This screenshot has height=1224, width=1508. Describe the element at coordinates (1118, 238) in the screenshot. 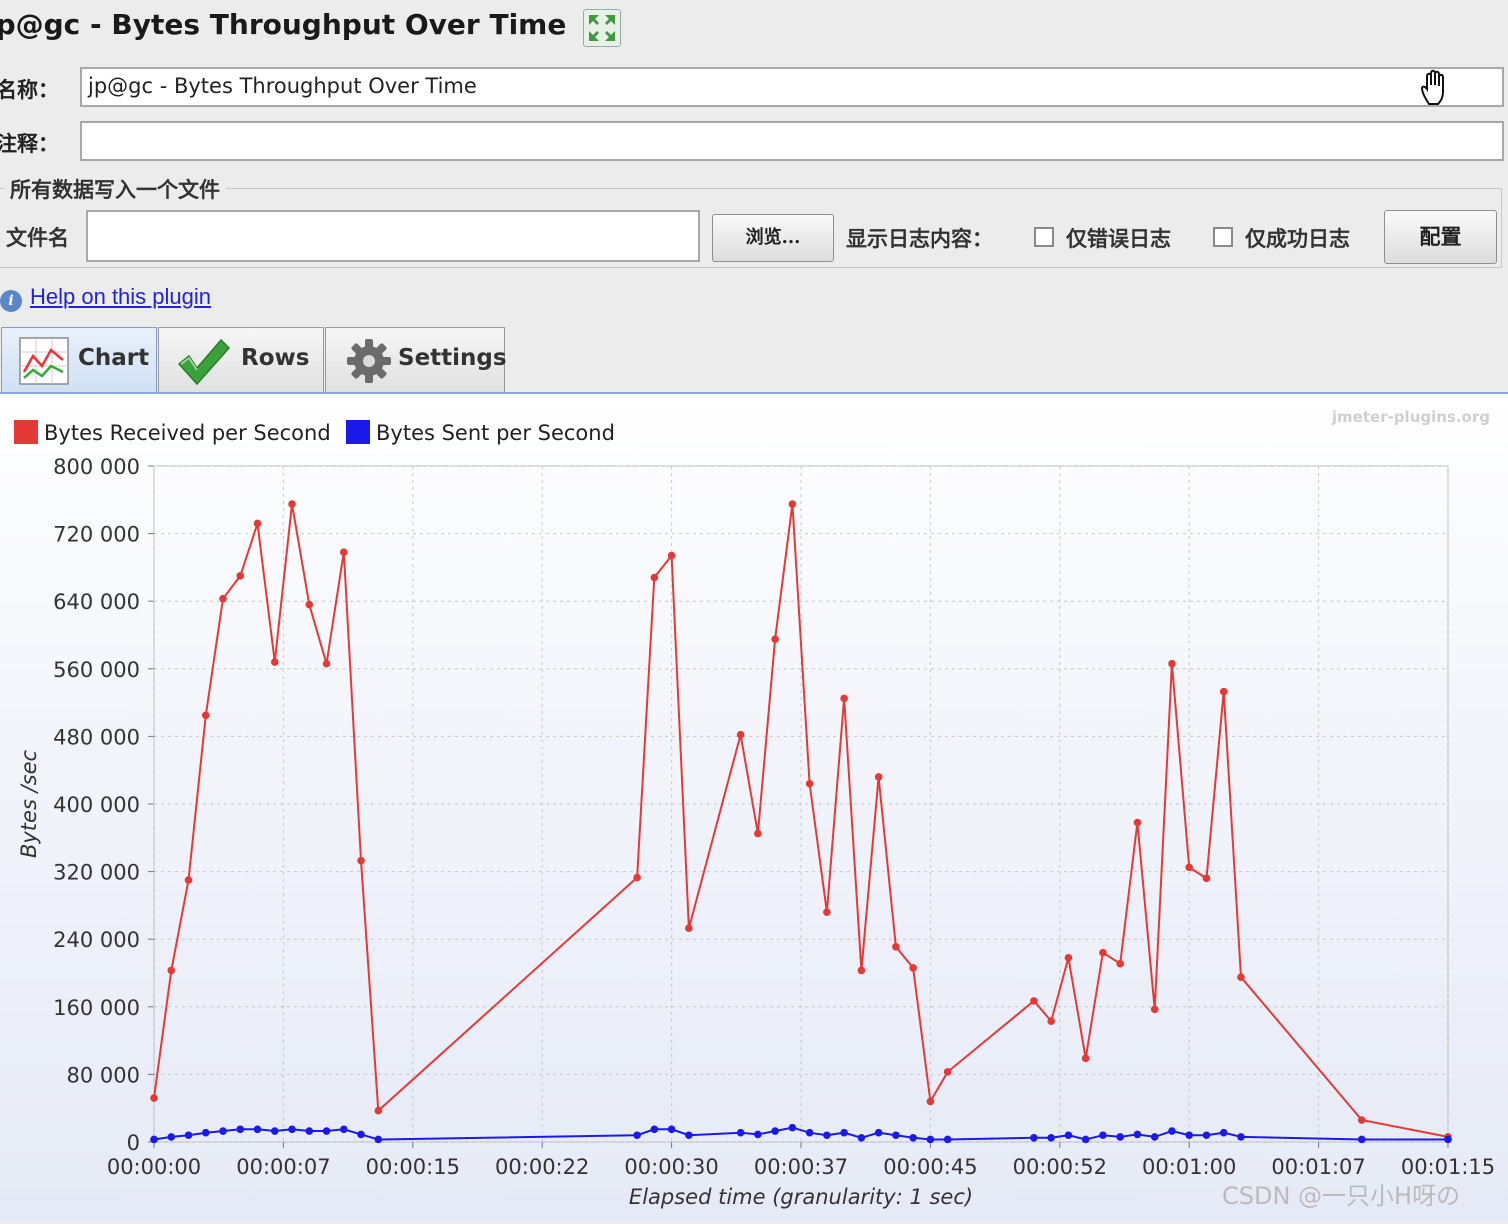

I see `errors-only-label: 仅错误日志` at that location.